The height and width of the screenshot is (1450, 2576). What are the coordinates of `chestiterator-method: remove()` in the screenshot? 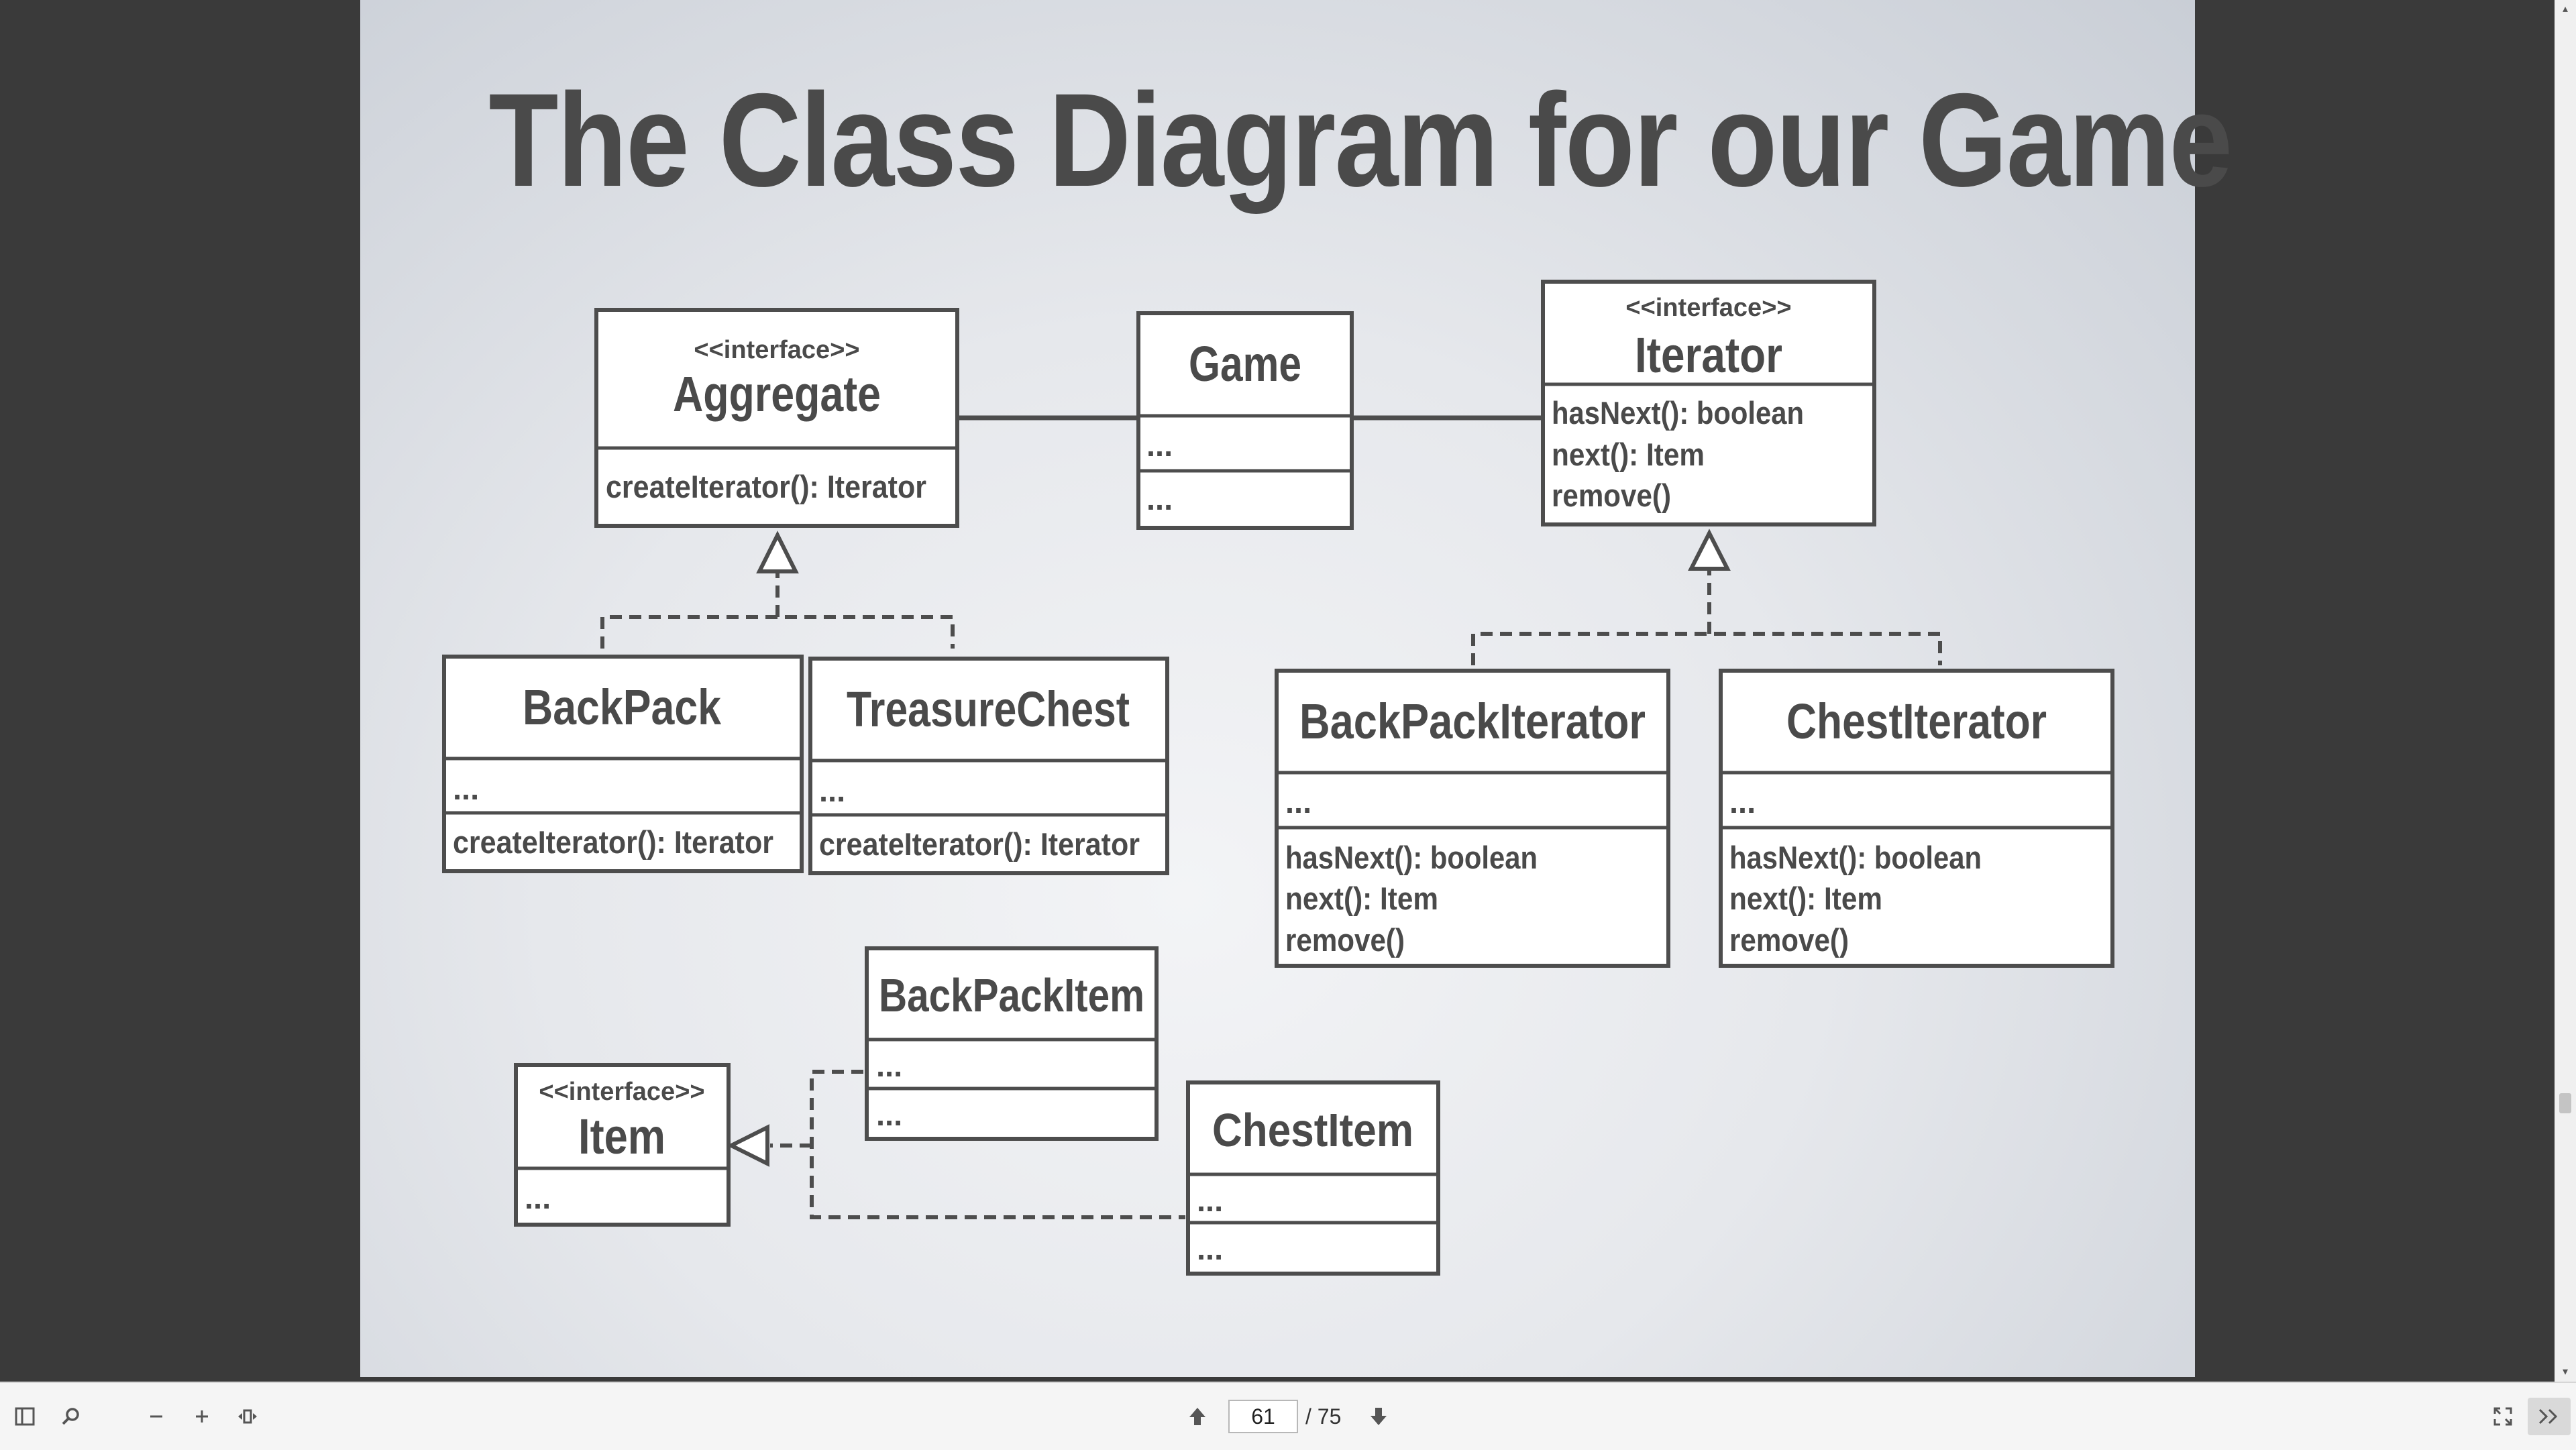 It's located at (1789, 940).